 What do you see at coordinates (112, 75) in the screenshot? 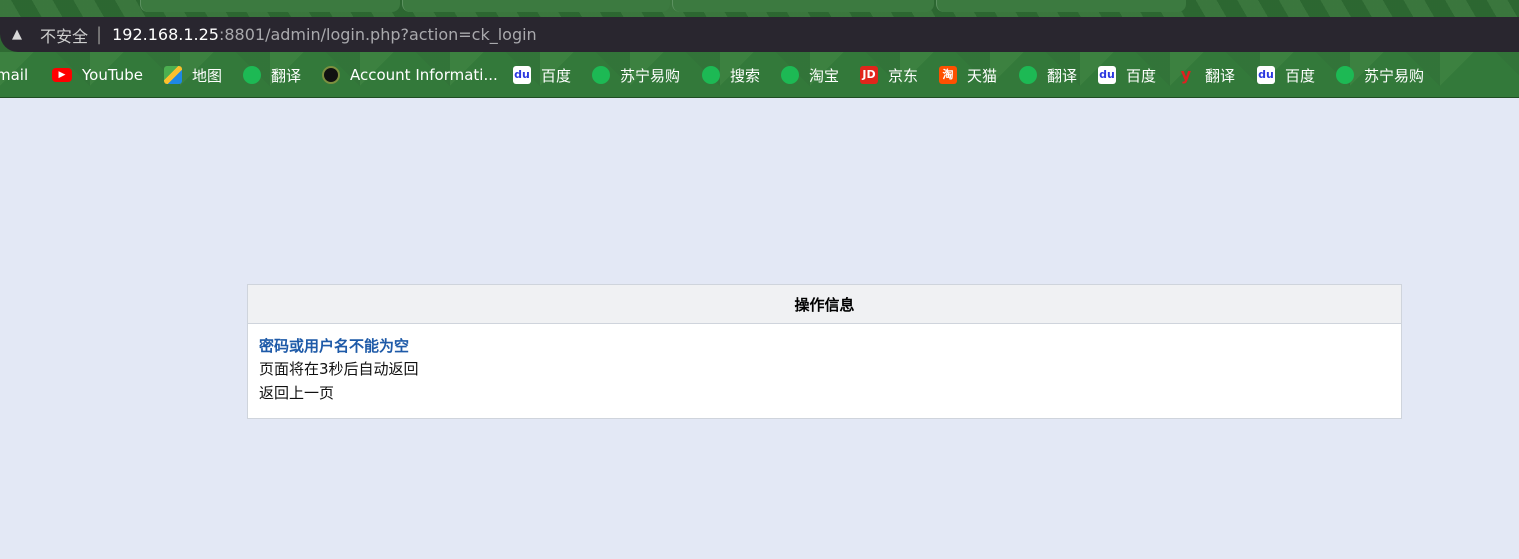
I see `bookmark-label: YouTube` at bounding box center [112, 75].